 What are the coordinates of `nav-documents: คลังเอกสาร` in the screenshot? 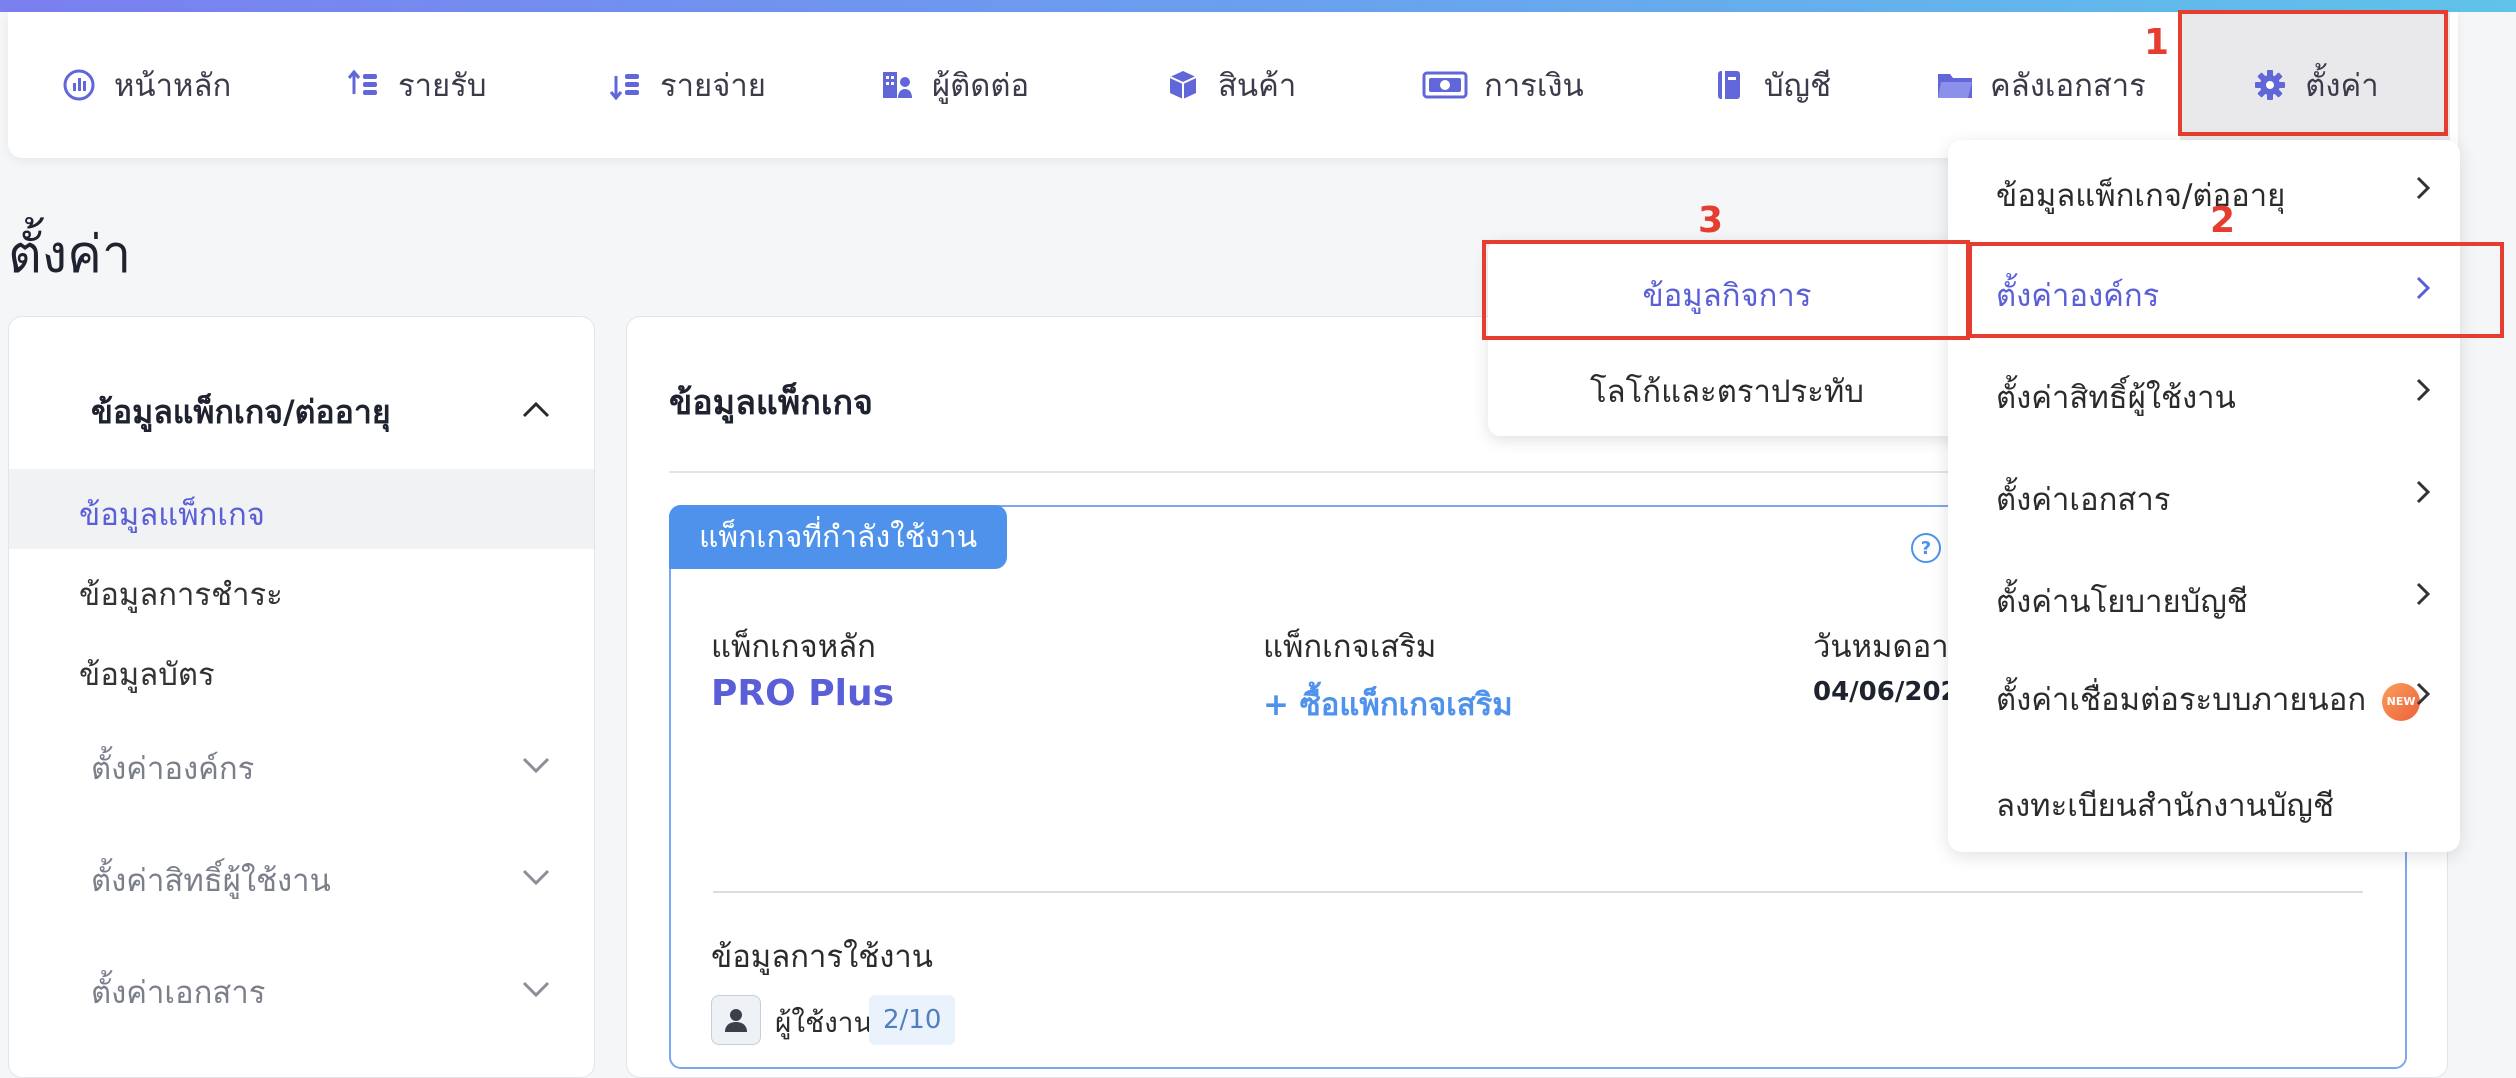 It's located at (2041, 85).